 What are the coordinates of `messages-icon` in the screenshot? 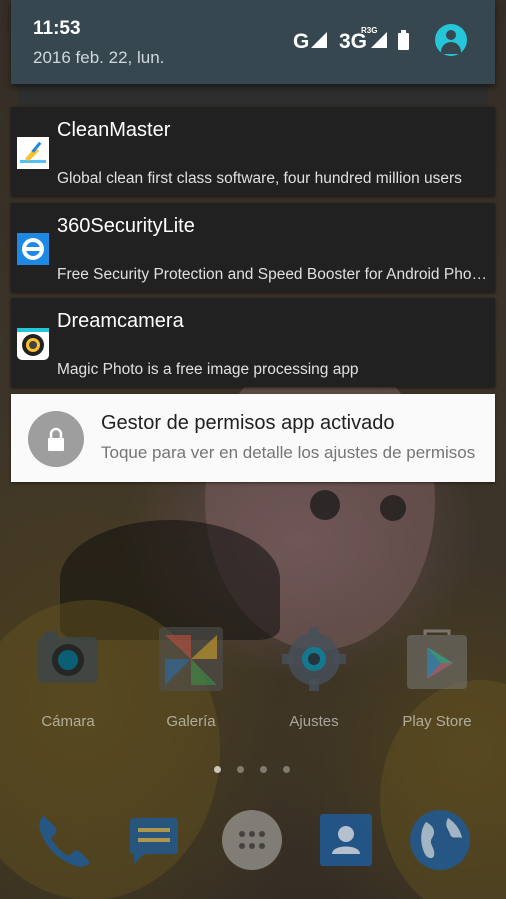 It's located at (154, 840).